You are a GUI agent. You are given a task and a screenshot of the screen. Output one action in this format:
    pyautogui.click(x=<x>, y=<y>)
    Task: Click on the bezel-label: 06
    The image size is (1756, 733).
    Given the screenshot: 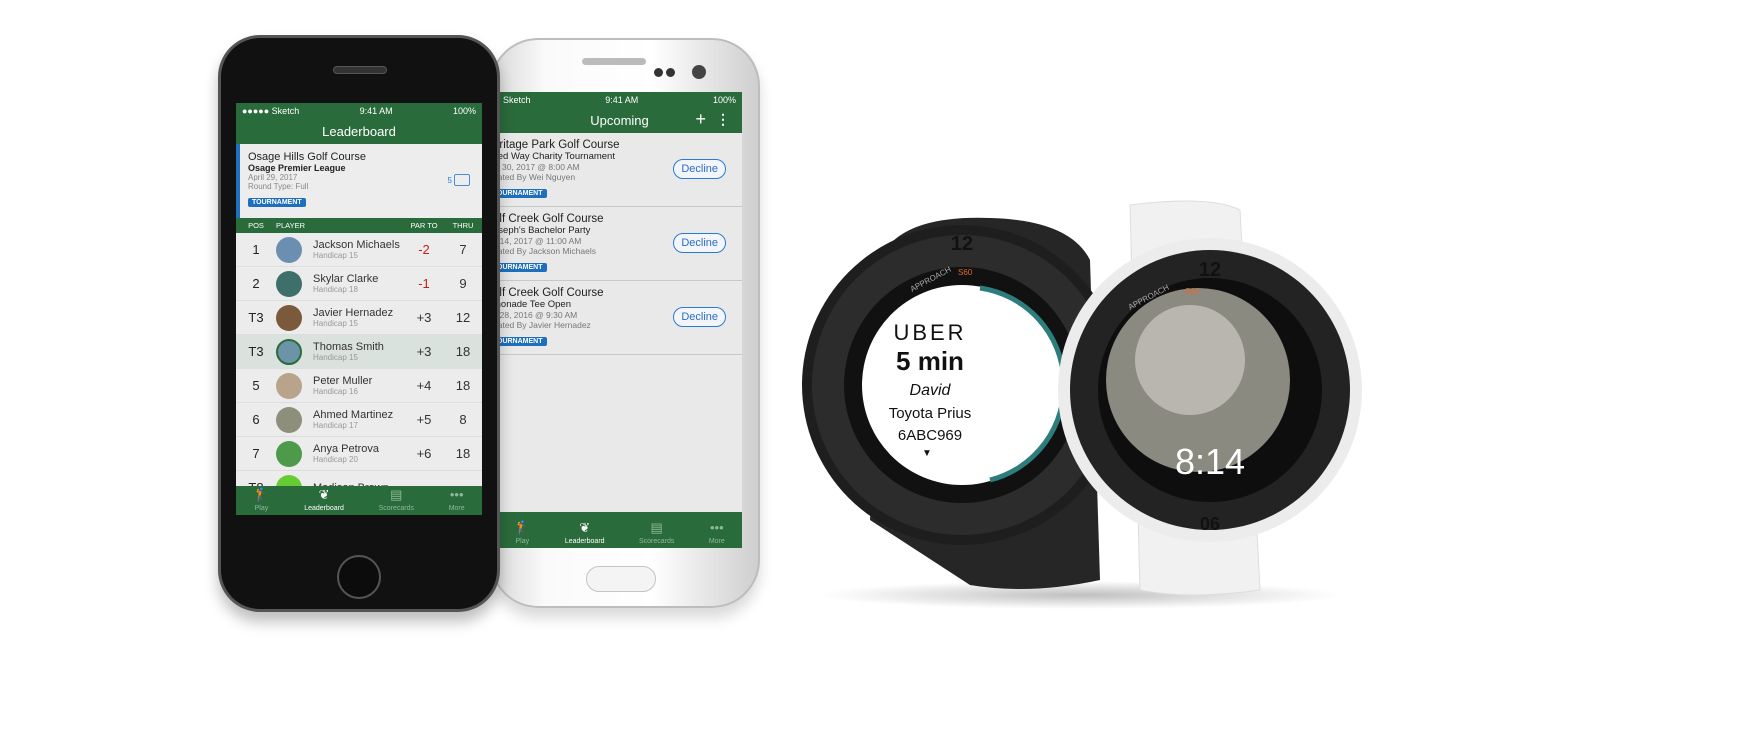 What is the action you would take?
    pyautogui.click(x=1210, y=524)
    